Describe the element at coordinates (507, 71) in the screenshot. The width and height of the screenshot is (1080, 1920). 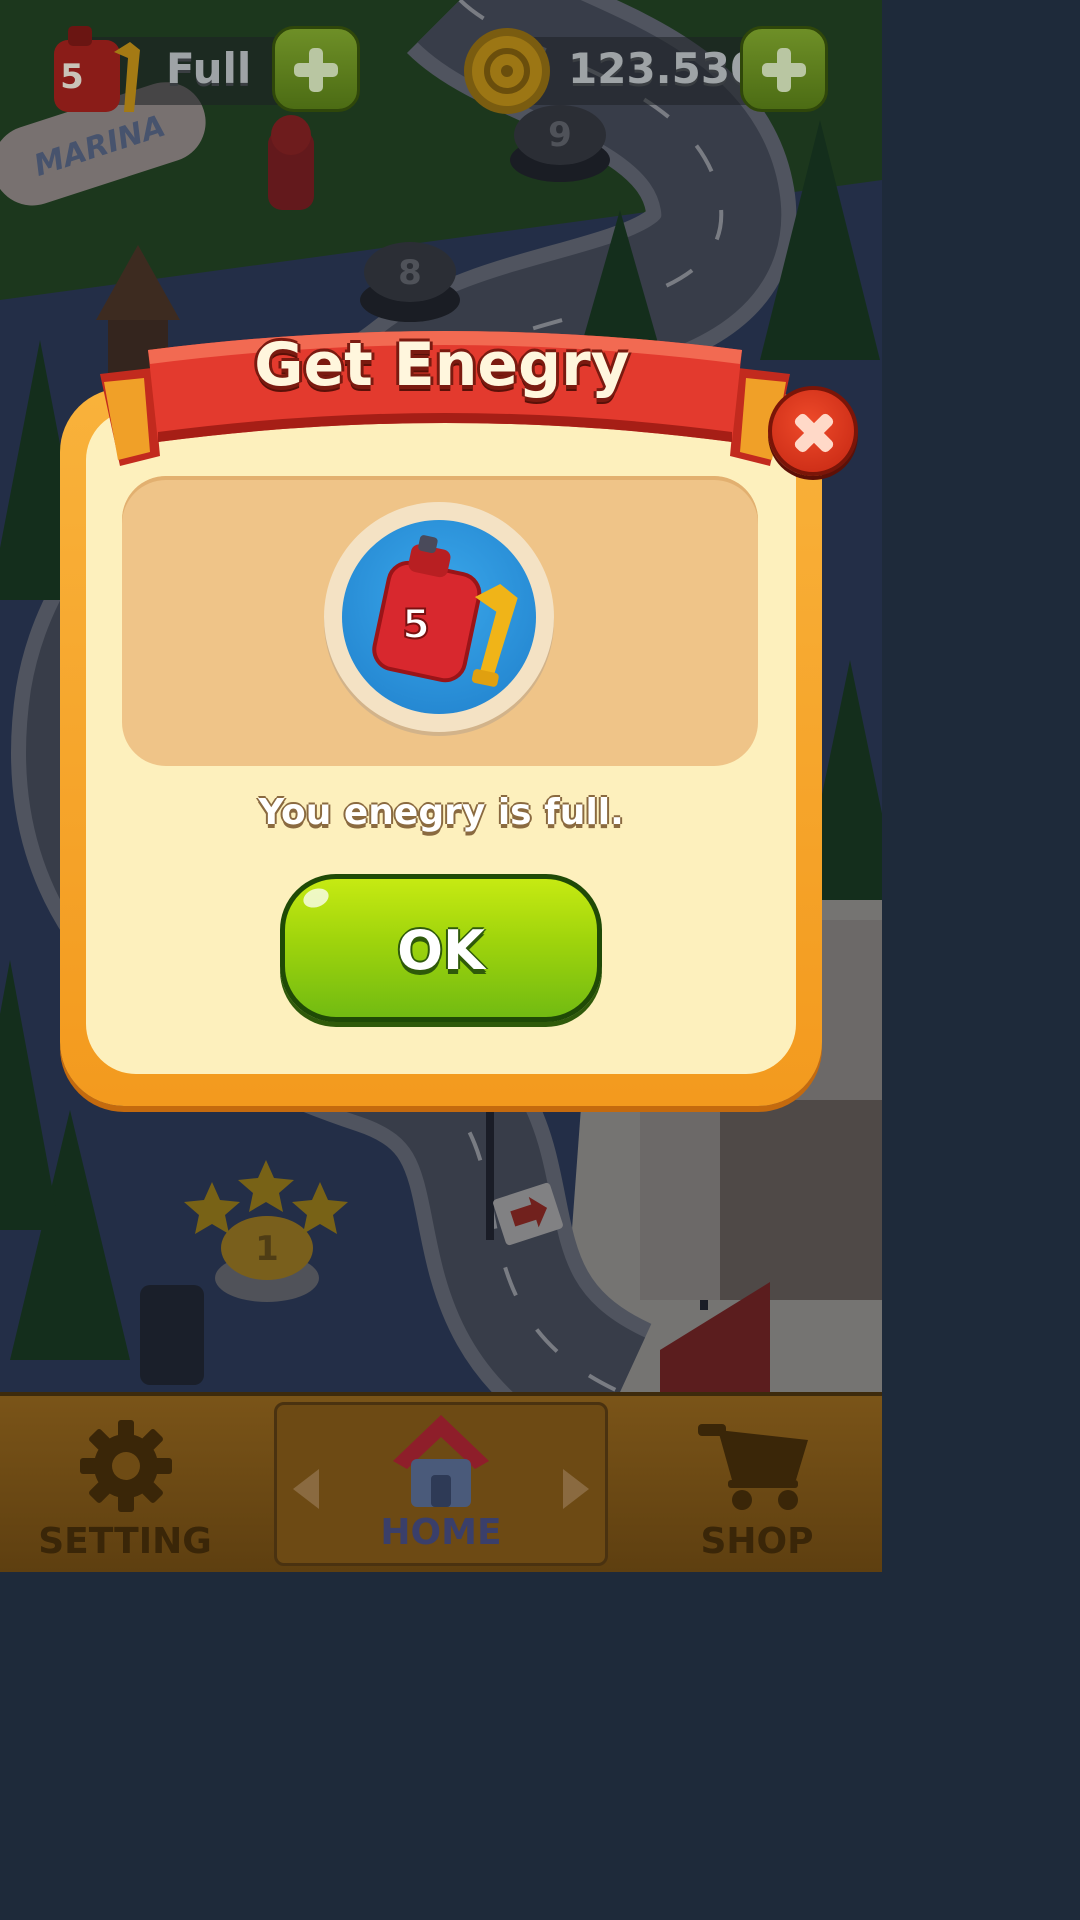
I see `coin-icon` at that location.